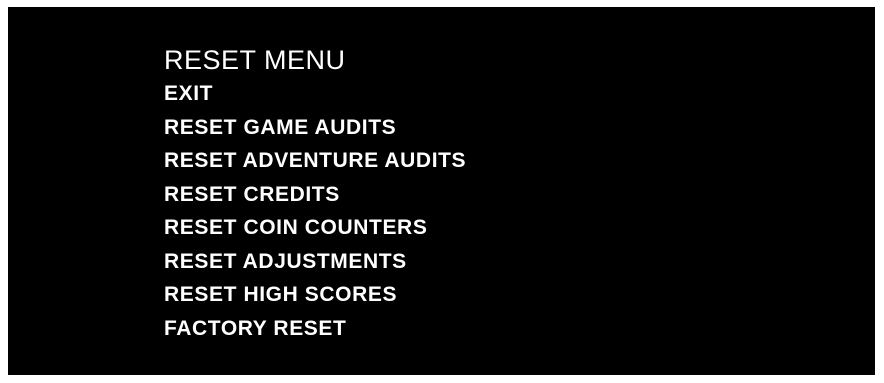 The width and height of the screenshot is (884, 383). I want to click on menu-item-reset-credits: RESET CREDITS, so click(315, 195).